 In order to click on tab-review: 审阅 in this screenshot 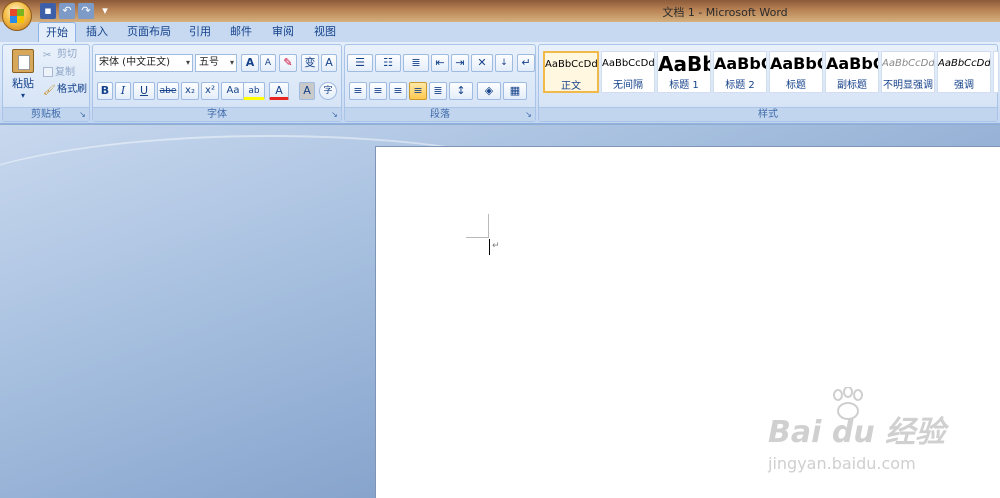, I will do `click(283, 32)`.